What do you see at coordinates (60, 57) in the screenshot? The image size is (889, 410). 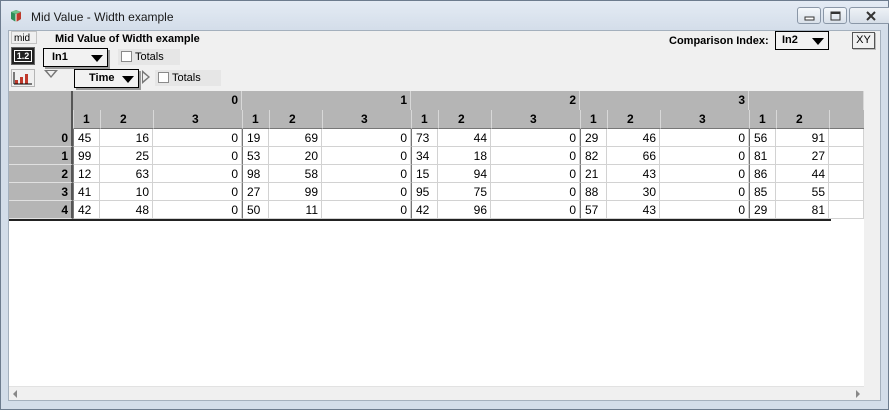 I see `row-index-value: In1` at bounding box center [60, 57].